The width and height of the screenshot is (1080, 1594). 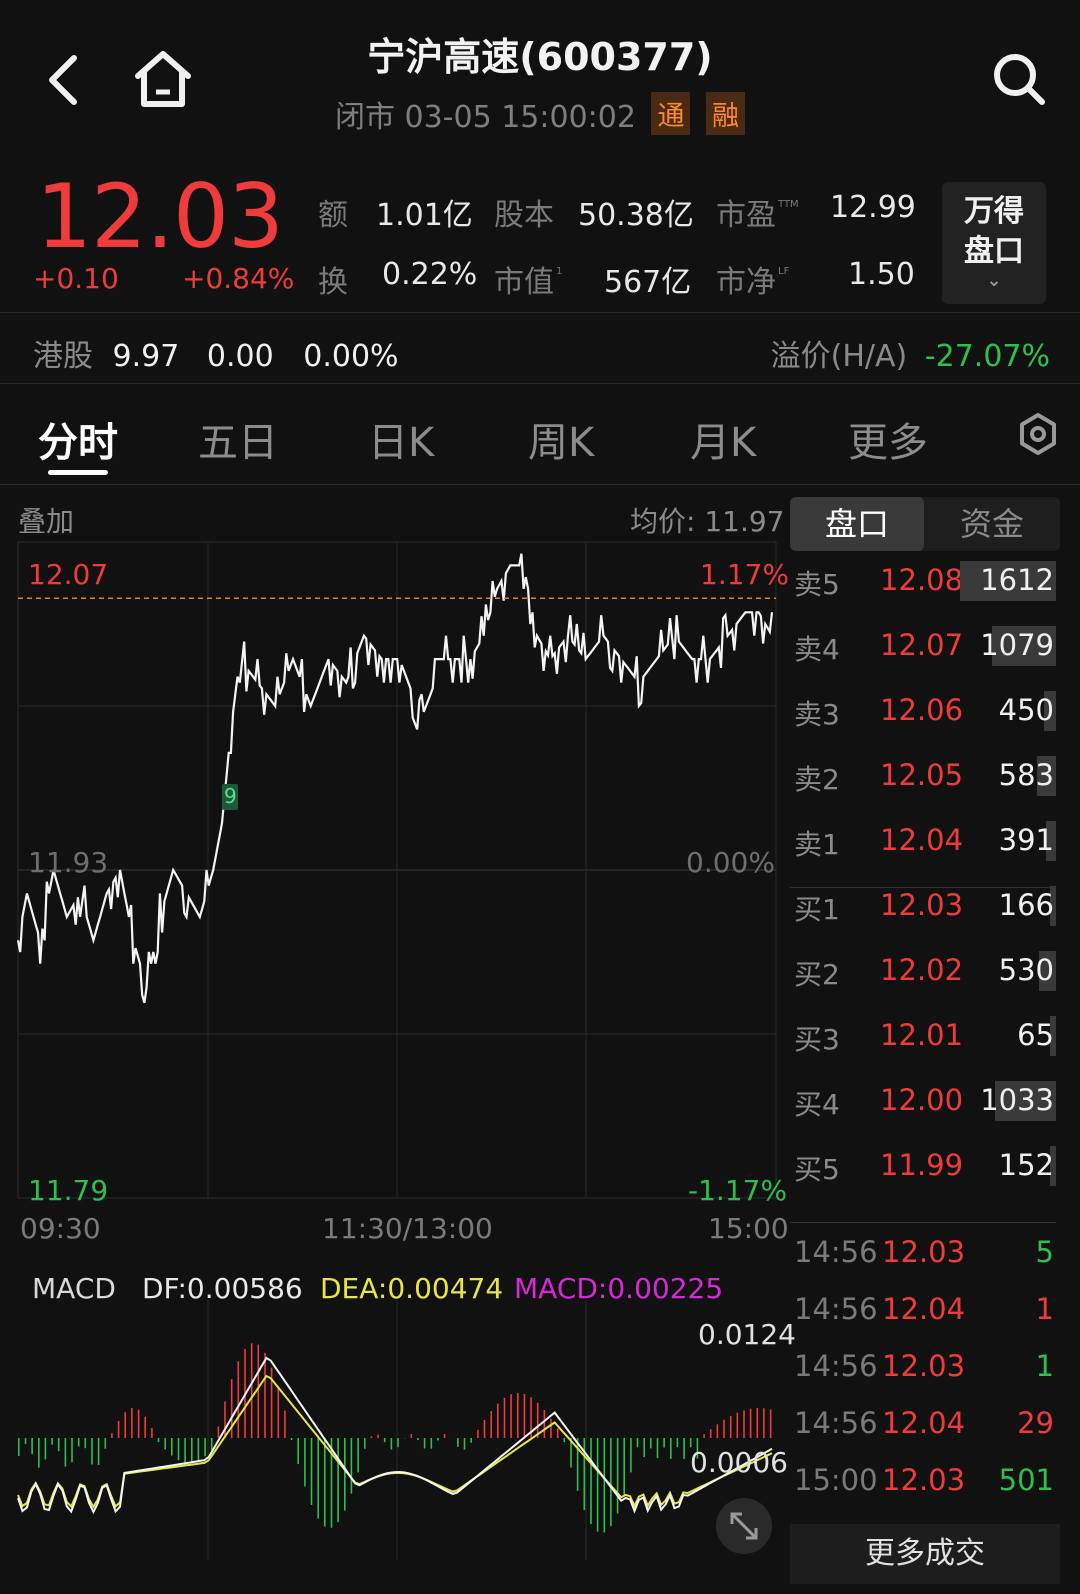 What do you see at coordinates (739, 1462) in the screenshot?
I see `macd-axis-zero: 0.0006` at bounding box center [739, 1462].